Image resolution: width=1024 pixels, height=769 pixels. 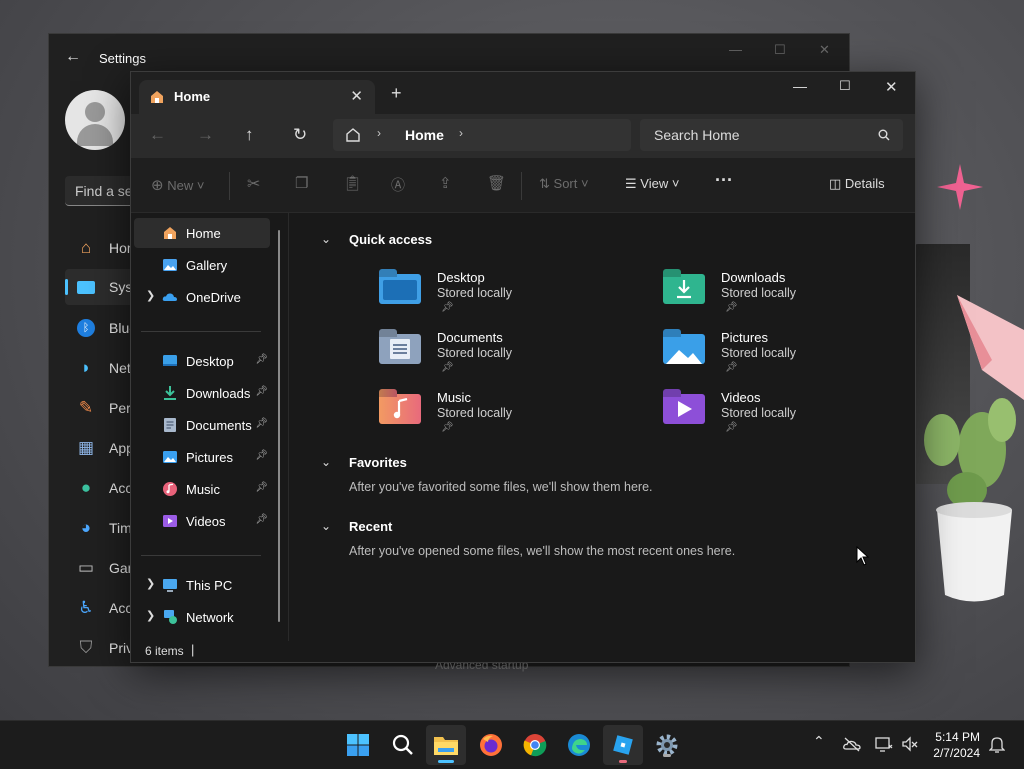 I want to click on bell-notification-icon, so click(x=997, y=745).